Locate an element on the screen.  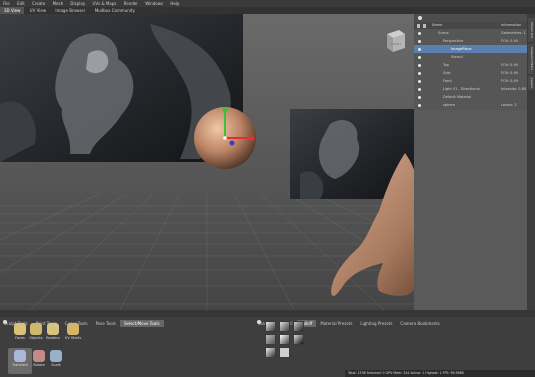
tab-image-browser: Image Browser is located at coordinates (70, 10).